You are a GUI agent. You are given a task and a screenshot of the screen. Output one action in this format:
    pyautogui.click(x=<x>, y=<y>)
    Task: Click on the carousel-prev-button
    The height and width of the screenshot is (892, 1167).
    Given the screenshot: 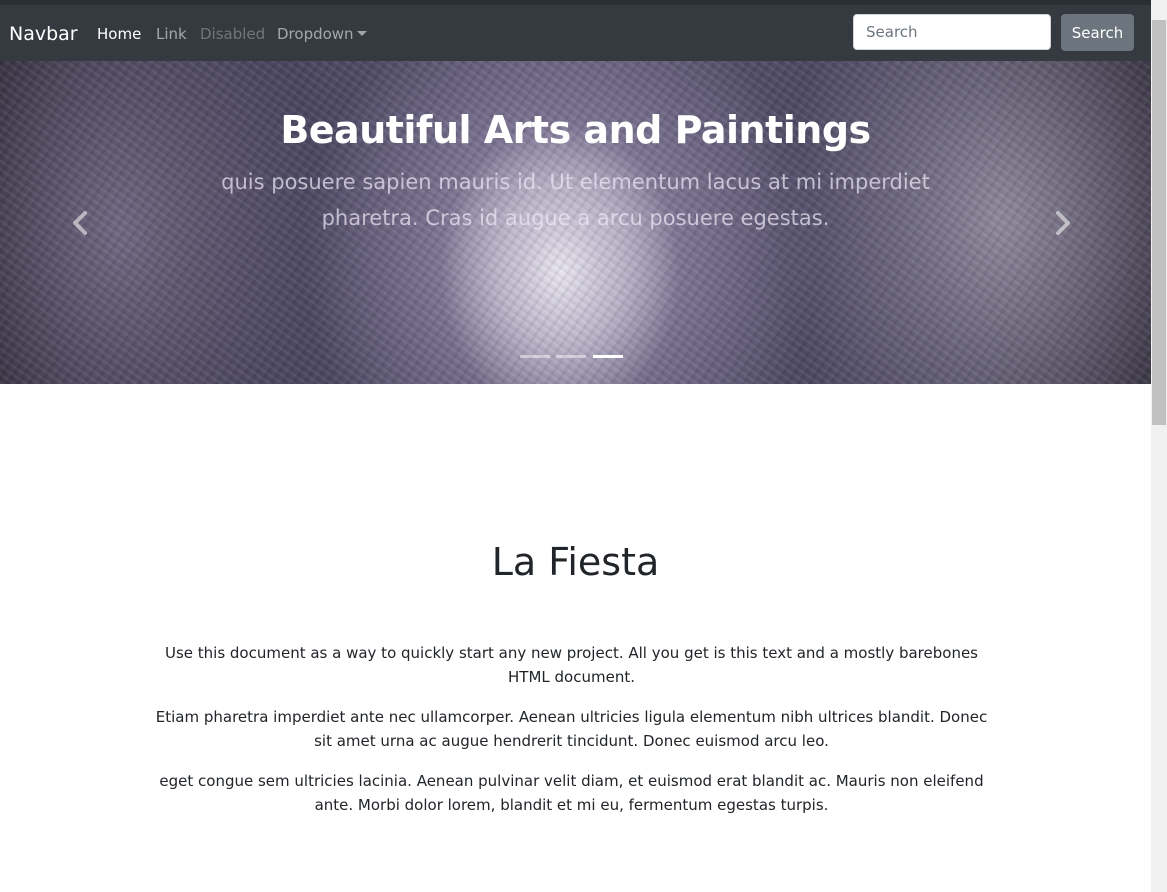 What is the action you would take?
    pyautogui.click(x=80, y=223)
    